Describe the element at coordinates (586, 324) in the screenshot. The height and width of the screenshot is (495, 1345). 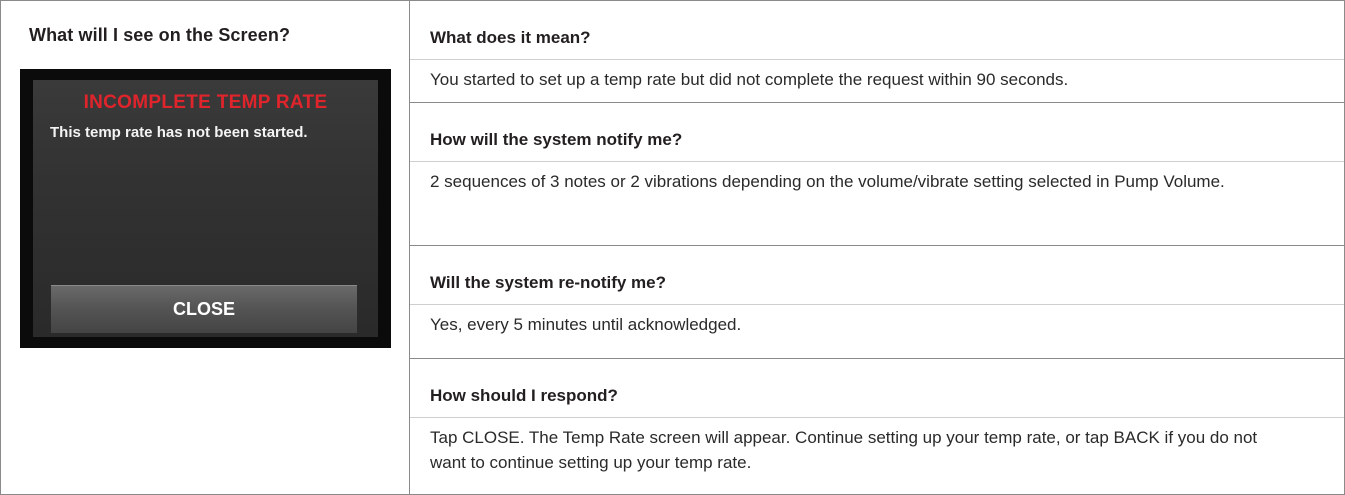
I see `section-body: Yes, every 5 minutes until acknowledged.` at that location.